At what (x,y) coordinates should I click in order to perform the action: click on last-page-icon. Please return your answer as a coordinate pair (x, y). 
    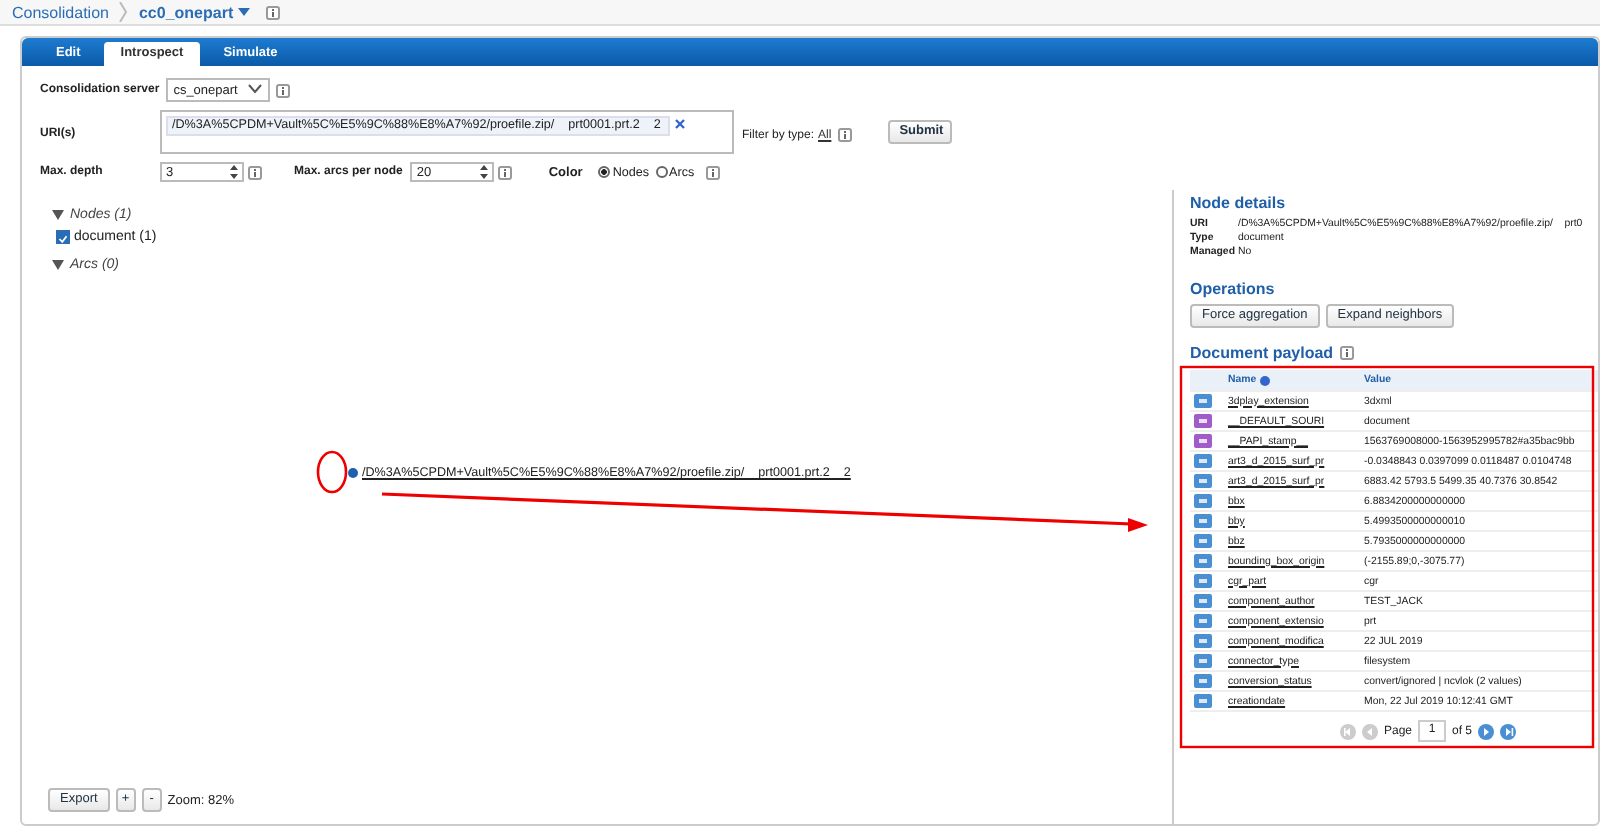
    Looking at the image, I should click on (1508, 731).